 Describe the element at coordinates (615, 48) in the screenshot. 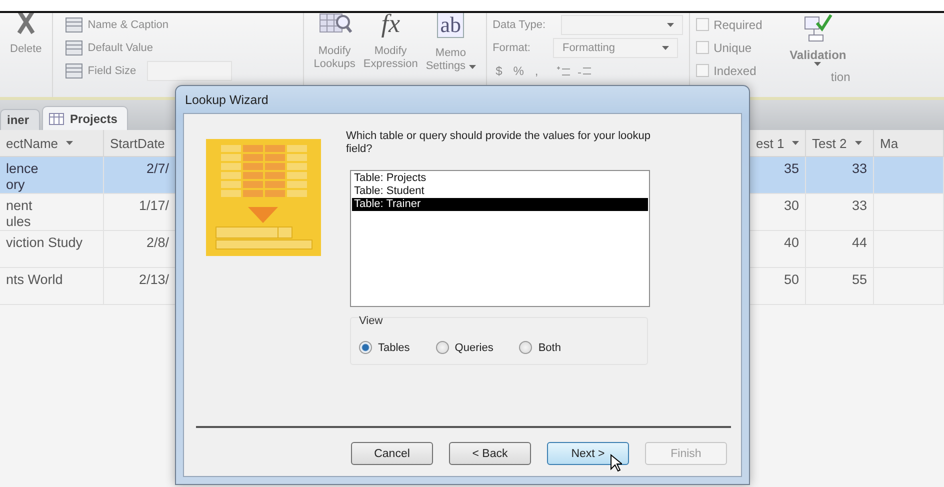

I see `format-dropdown: Formatting` at that location.